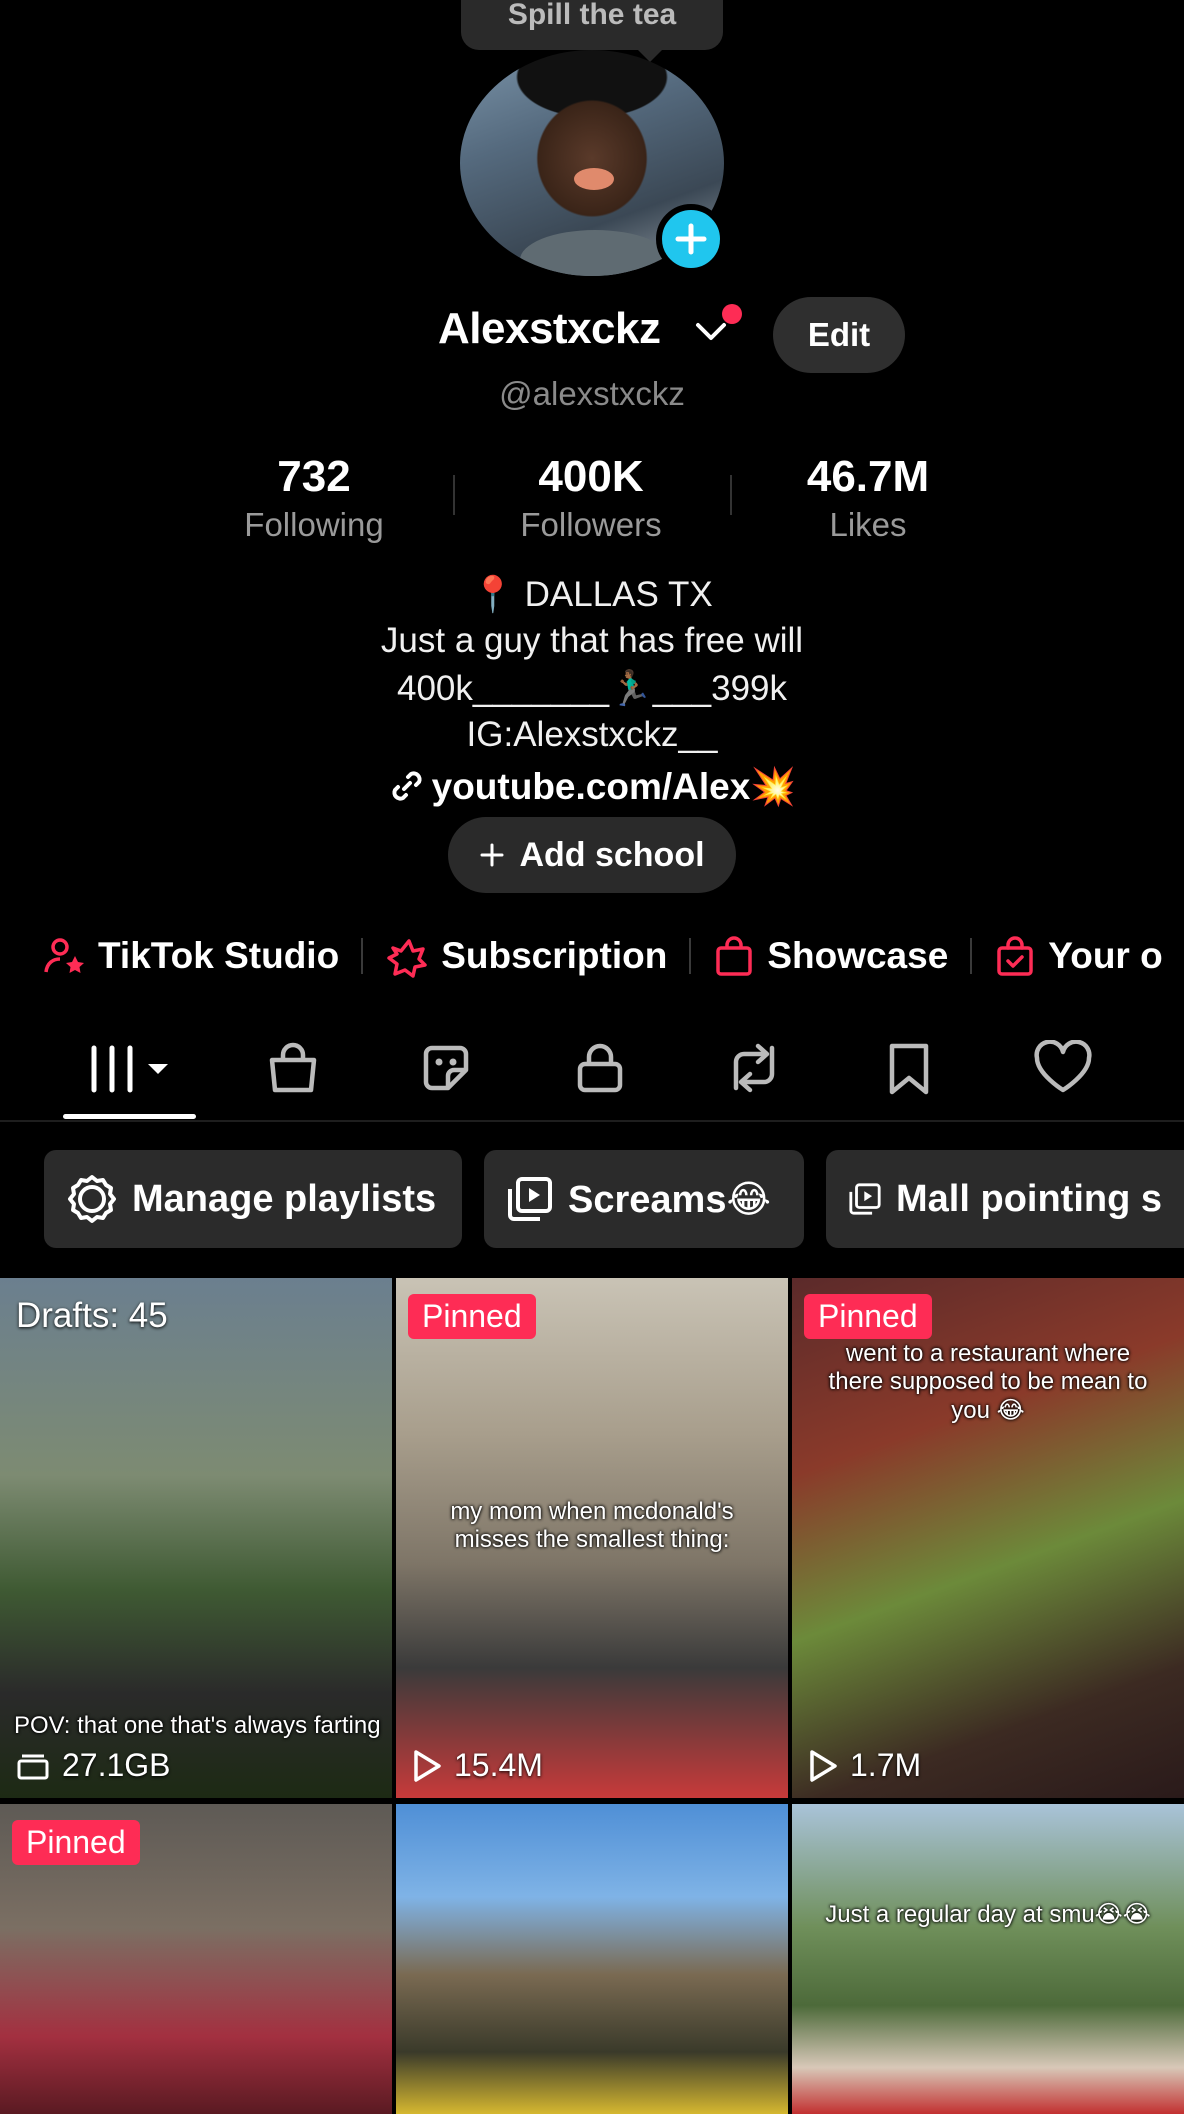 The width and height of the screenshot is (1184, 2114). What do you see at coordinates (33, 1766) in the screenshot?
I see `drafts-box-icon` at bounding box center [33, 1766].